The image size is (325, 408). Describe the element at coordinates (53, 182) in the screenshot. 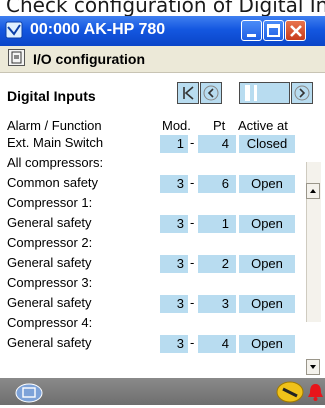

I see `row-label: Common safety` at that location.